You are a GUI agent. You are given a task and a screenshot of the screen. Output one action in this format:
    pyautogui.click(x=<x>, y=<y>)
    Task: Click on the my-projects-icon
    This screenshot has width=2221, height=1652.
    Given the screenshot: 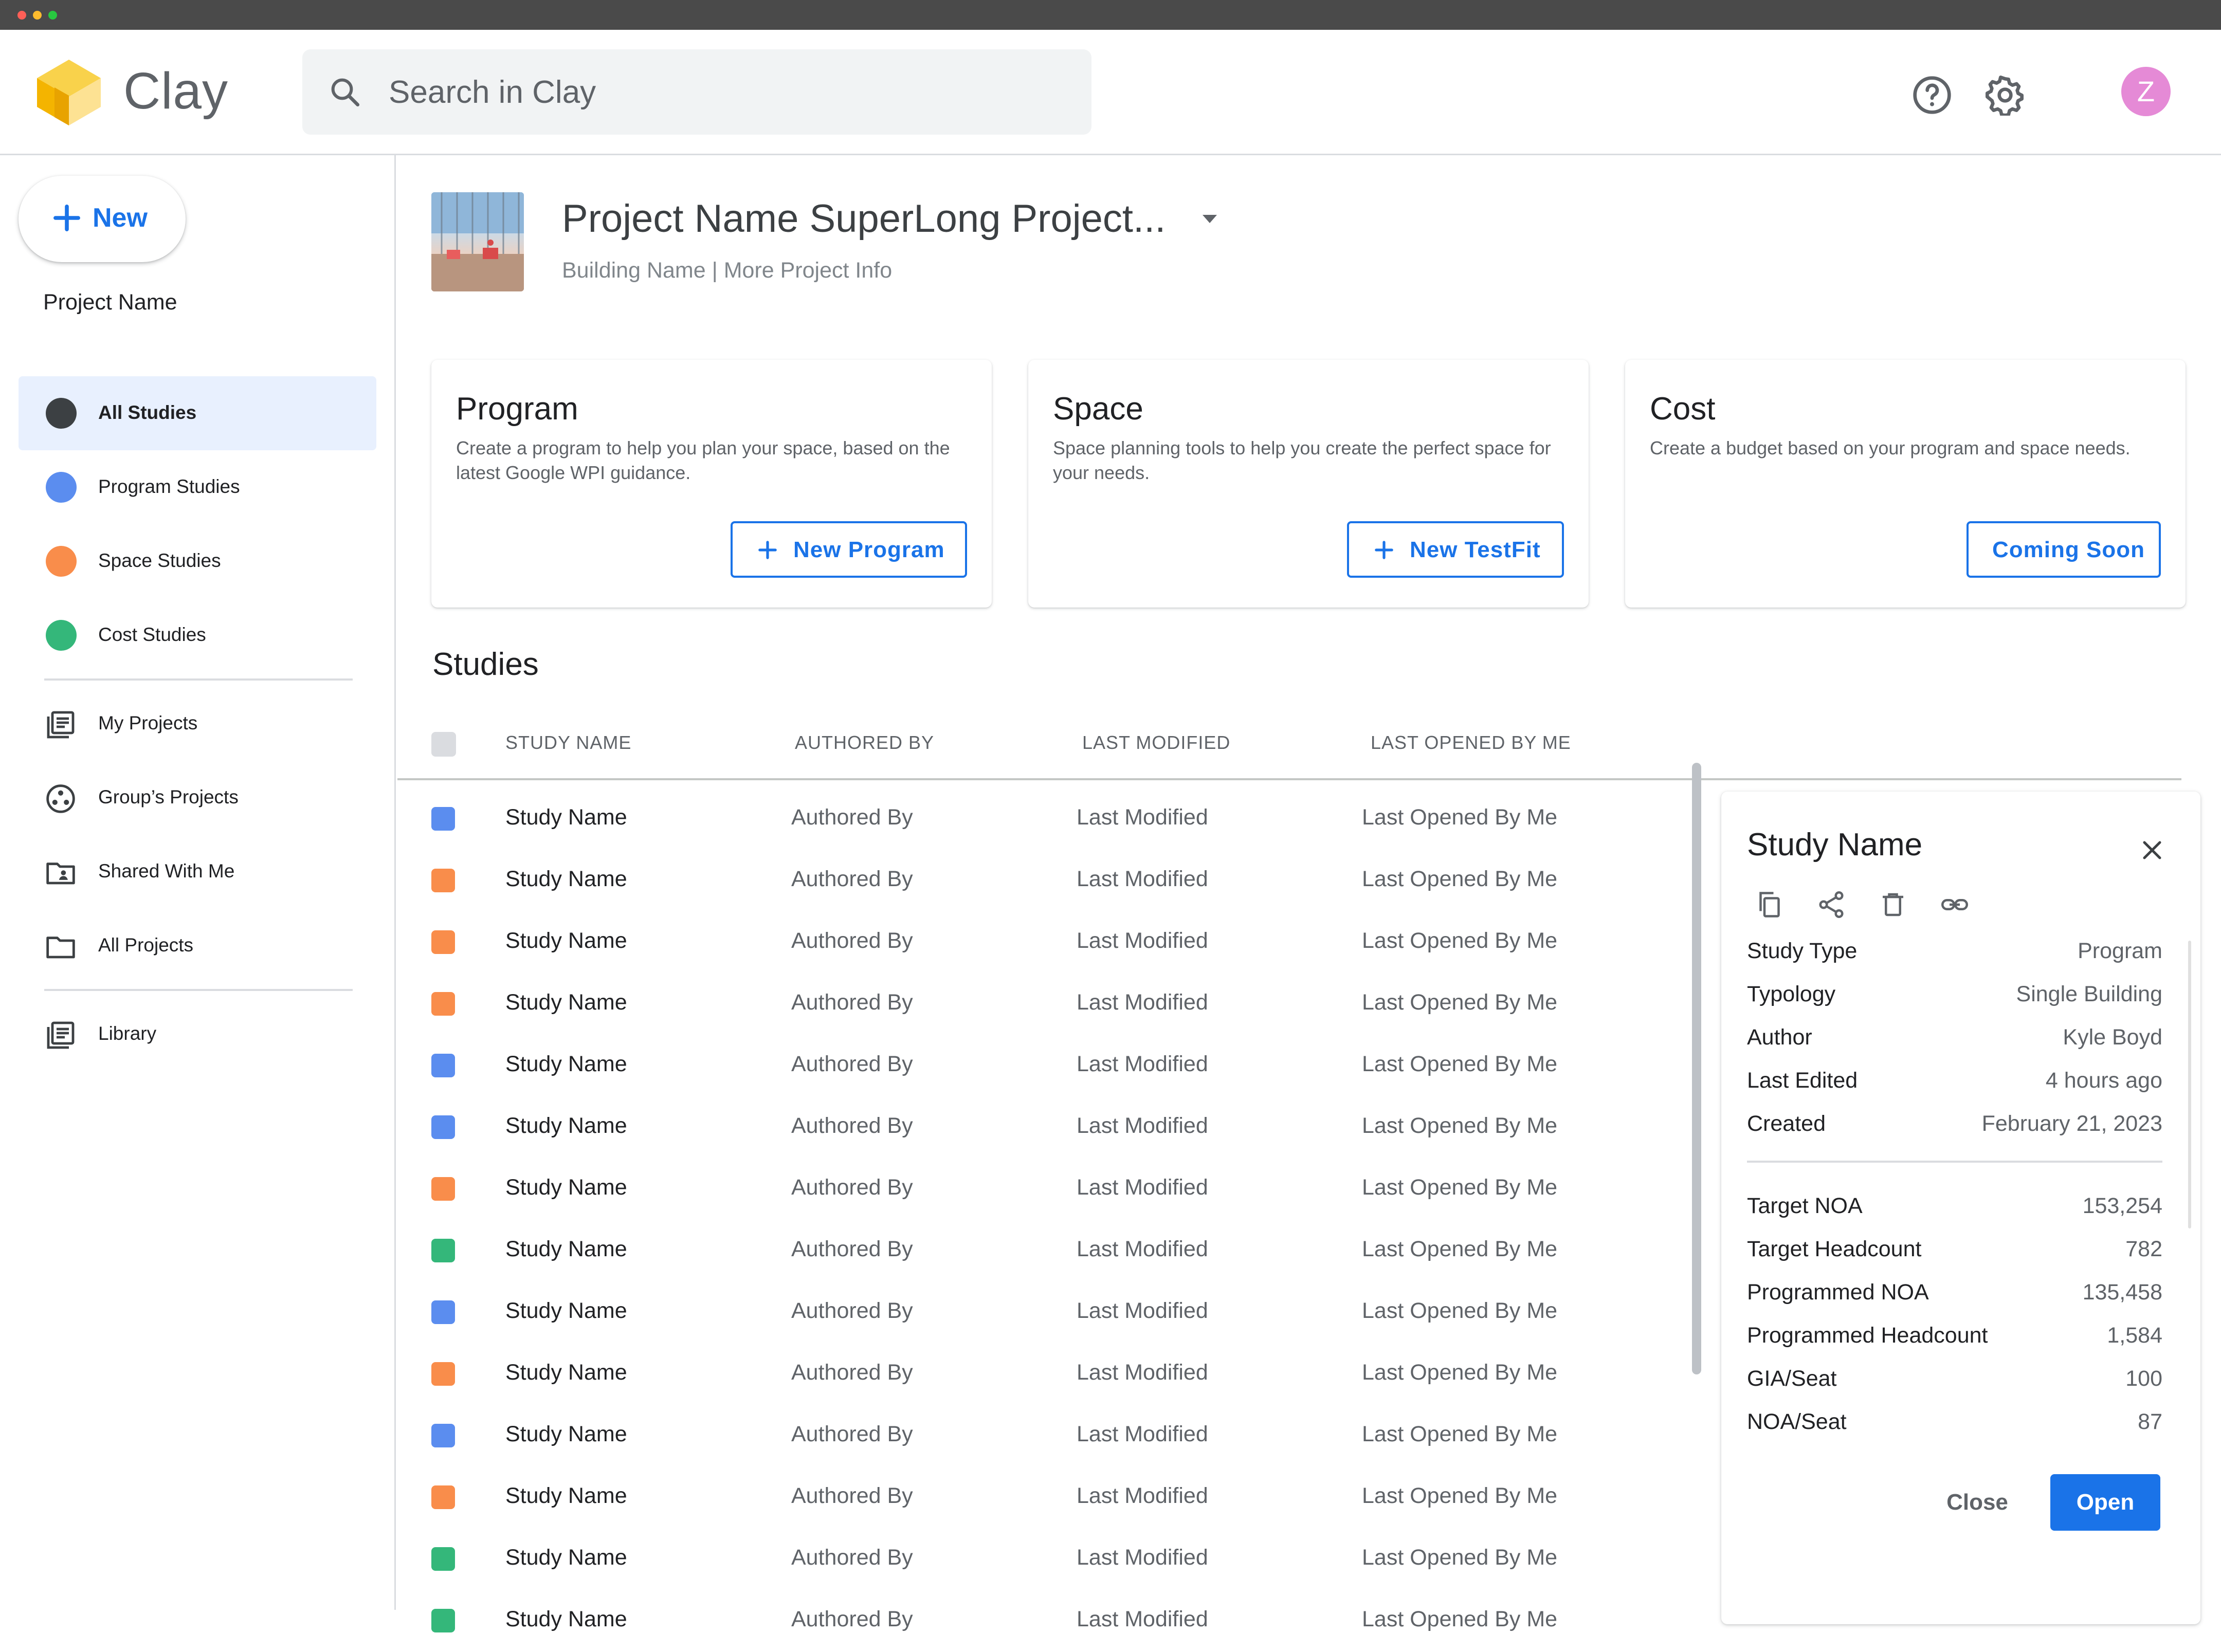 What is the action you would take?
    pyautogui.click(x=61, y=725)
    